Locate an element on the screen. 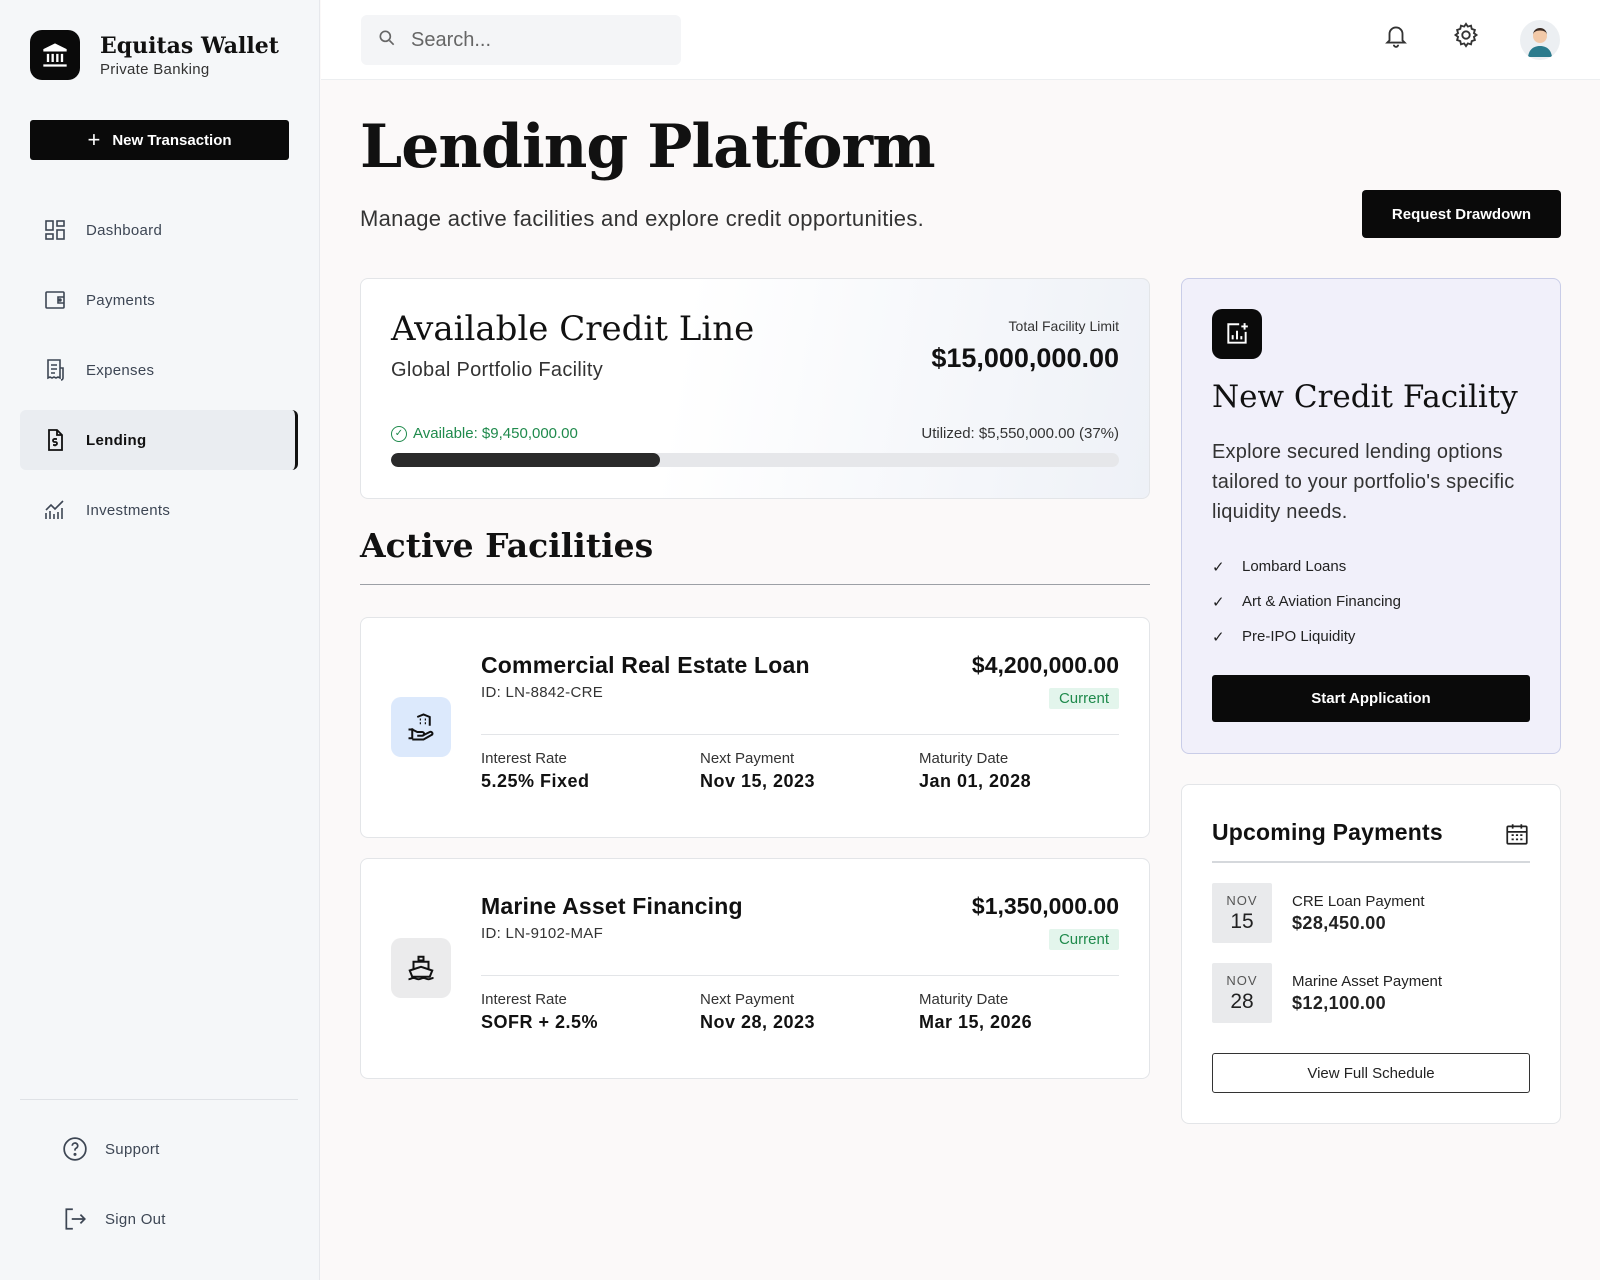  brand-subtitle: Private Banking is located at coordinates (155, 69).